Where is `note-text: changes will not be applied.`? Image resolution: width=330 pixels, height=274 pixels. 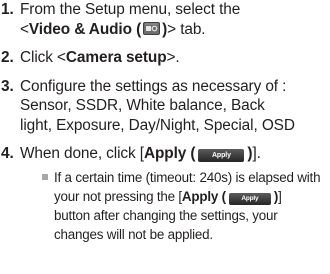
note-text: changes will not be applied. is located at coordinates (133, 234).